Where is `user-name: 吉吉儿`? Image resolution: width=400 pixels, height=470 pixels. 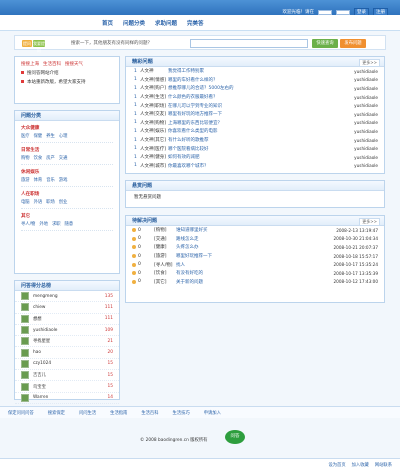 user-name: 吉吉儿 is located at coordinates (70, 375).